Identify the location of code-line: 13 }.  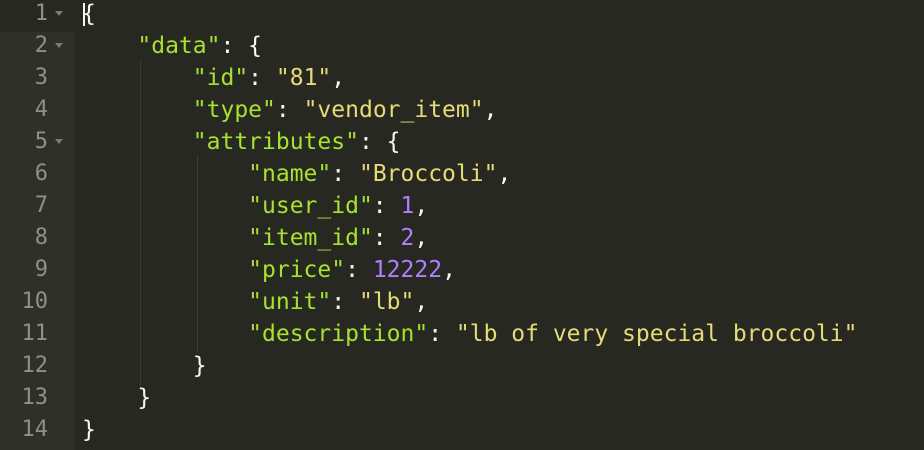
(462, 400).